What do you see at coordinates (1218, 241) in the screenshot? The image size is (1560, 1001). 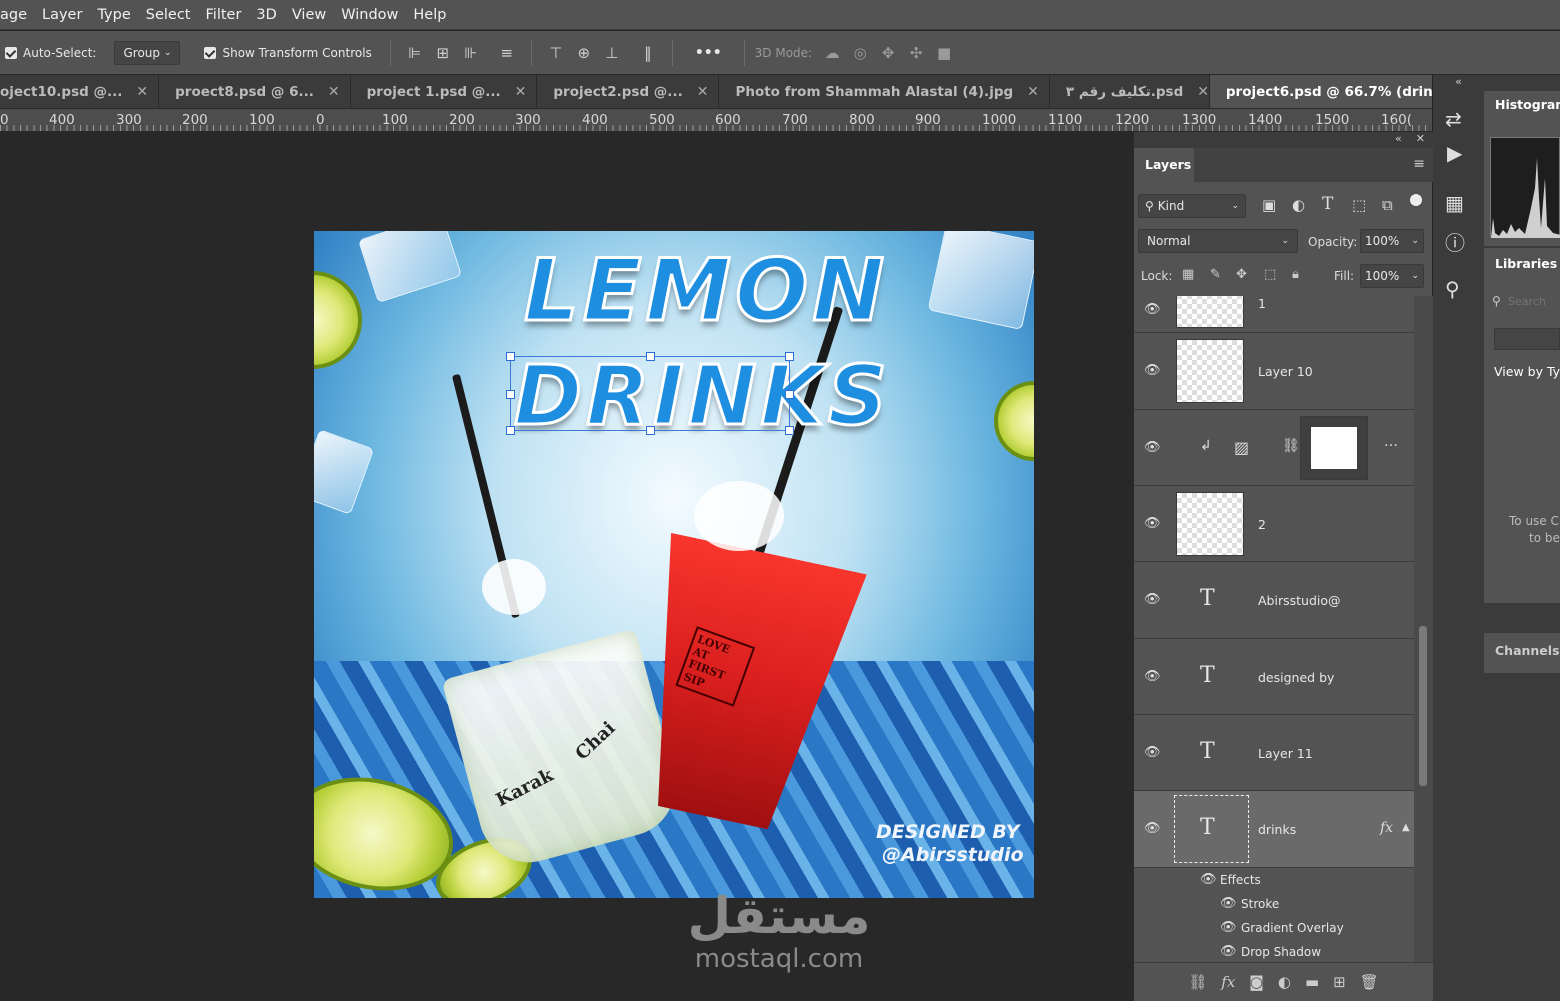 I see `blend-mode-dropdown: Normal ⌄` at bounding box center [1218, 241].